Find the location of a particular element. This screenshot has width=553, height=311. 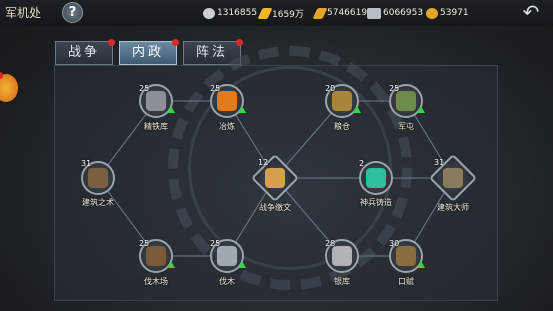

node-label: 冶炼 is located at coordinates (227, 126).